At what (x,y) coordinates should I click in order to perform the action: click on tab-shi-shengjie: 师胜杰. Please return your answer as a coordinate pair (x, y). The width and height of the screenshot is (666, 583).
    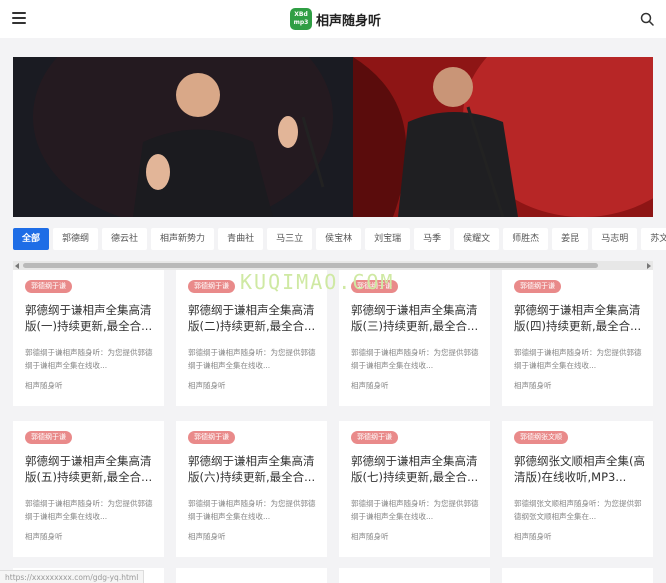
    Looking at the image, I should click on (526, 239).